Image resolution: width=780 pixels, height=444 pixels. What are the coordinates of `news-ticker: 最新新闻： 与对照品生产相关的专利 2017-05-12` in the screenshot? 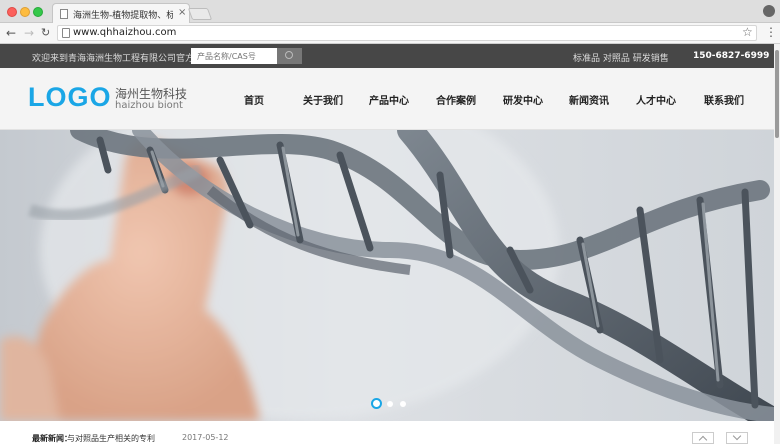 It's located at (387, 432).